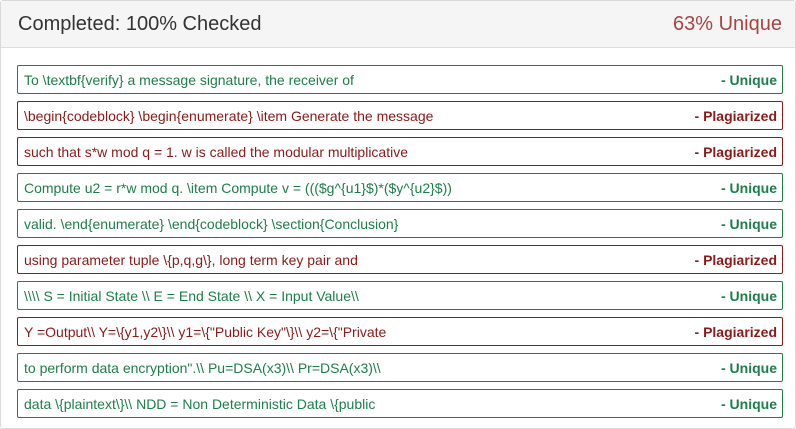  Describe the element at coordinates (140, 23) in the screenshot. I see `completion-status: Completed: 100% Checked` at that location.